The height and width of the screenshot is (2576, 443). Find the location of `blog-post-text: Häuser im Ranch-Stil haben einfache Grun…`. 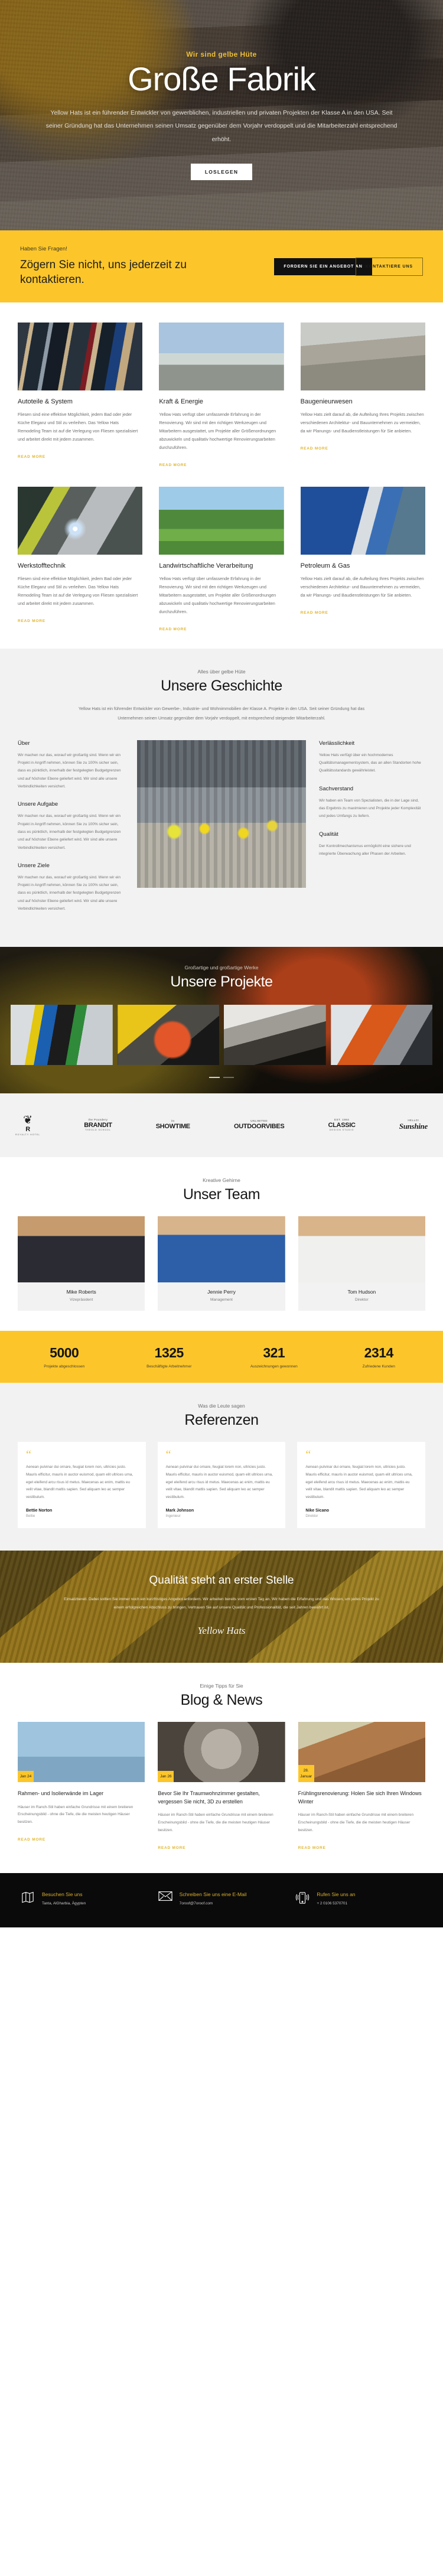

blog-post-text: Häuser im Ranch-Stil haben einfache Grun… is located at coordinates (215, 1822).